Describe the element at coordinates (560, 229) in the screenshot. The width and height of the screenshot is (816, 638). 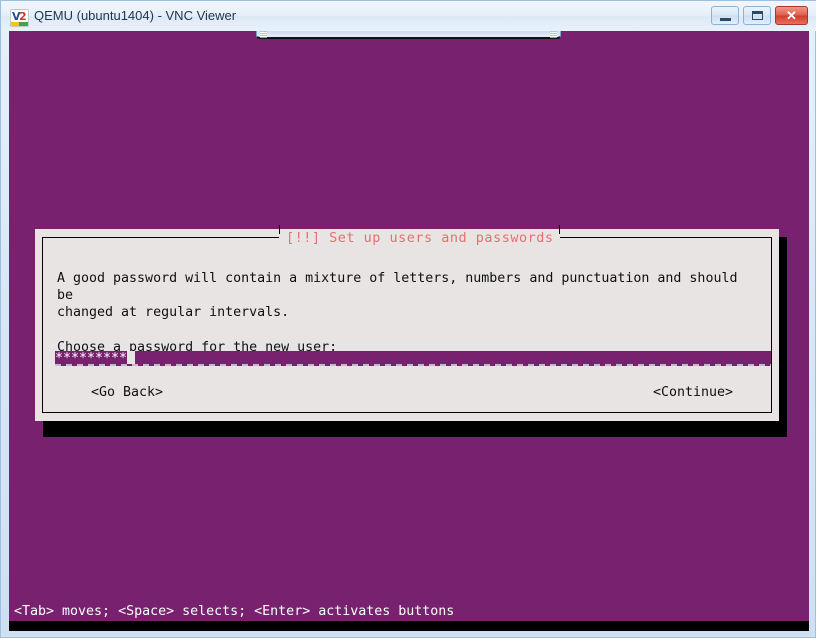
I see `dialog-title-tick-right` at that location.